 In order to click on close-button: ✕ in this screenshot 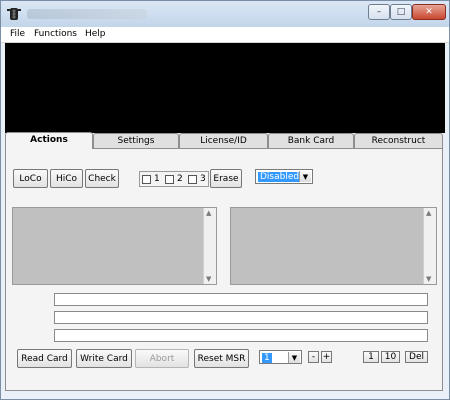, I will do `click(429, 12)`.